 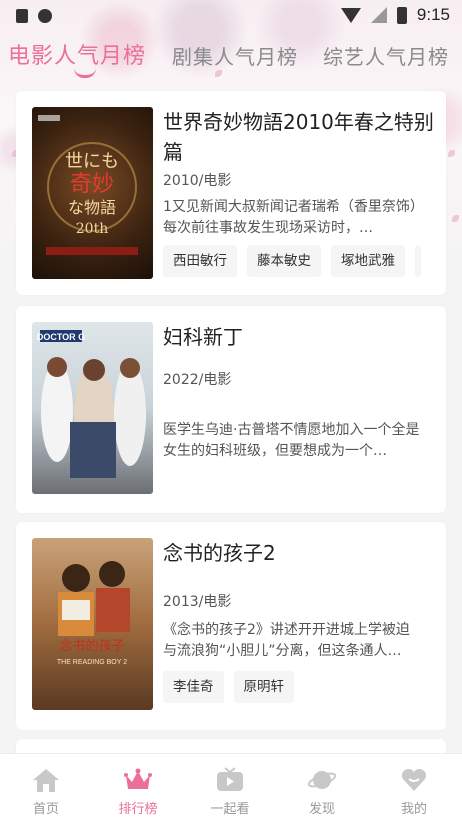 What do you see at coordinates (93, 613) in the screenshot?
I see `poster-art: 念书的孩子 THE READING BOY 2` at bounding box center [93, 613].